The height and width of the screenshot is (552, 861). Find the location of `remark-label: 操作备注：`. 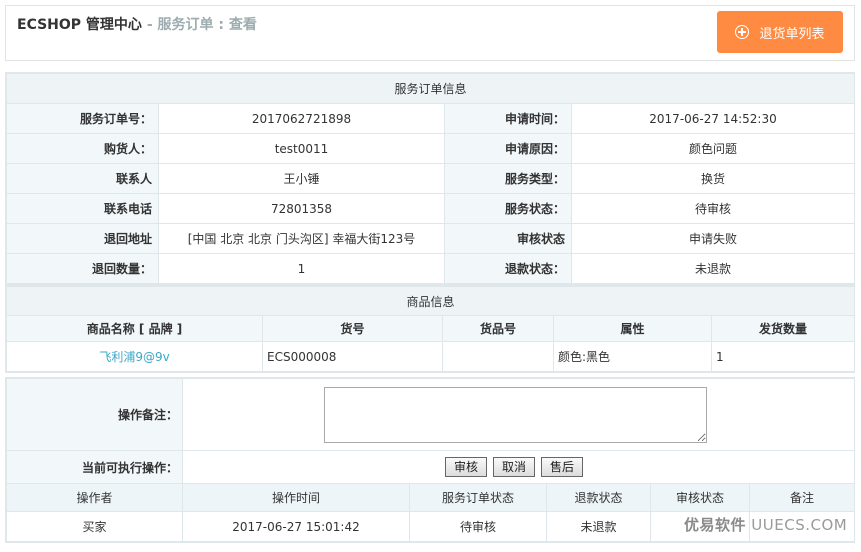

remark-label: 操作备注： is located at coordinates (94, 414).